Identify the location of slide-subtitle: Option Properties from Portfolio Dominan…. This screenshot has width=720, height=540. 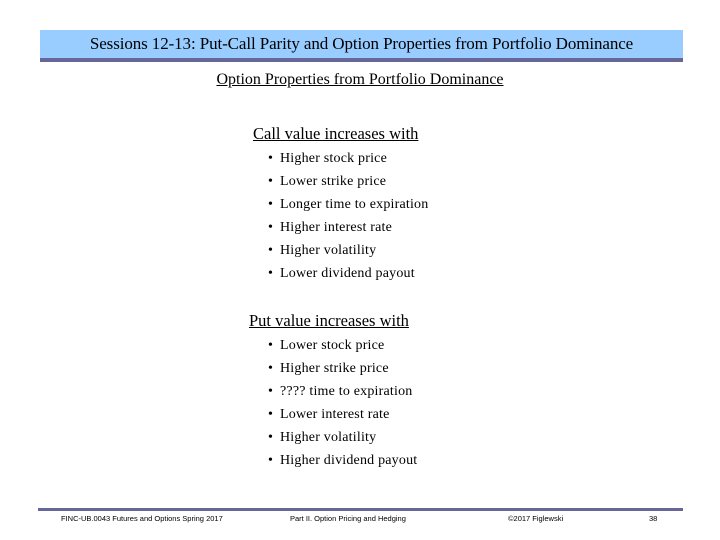
(360, 79).